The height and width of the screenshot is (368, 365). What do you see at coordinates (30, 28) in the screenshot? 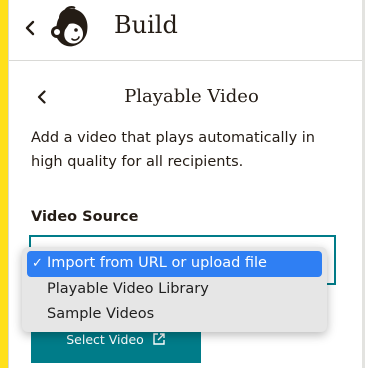
I see `chevron-left-icon` at bounding box center [30, 28].